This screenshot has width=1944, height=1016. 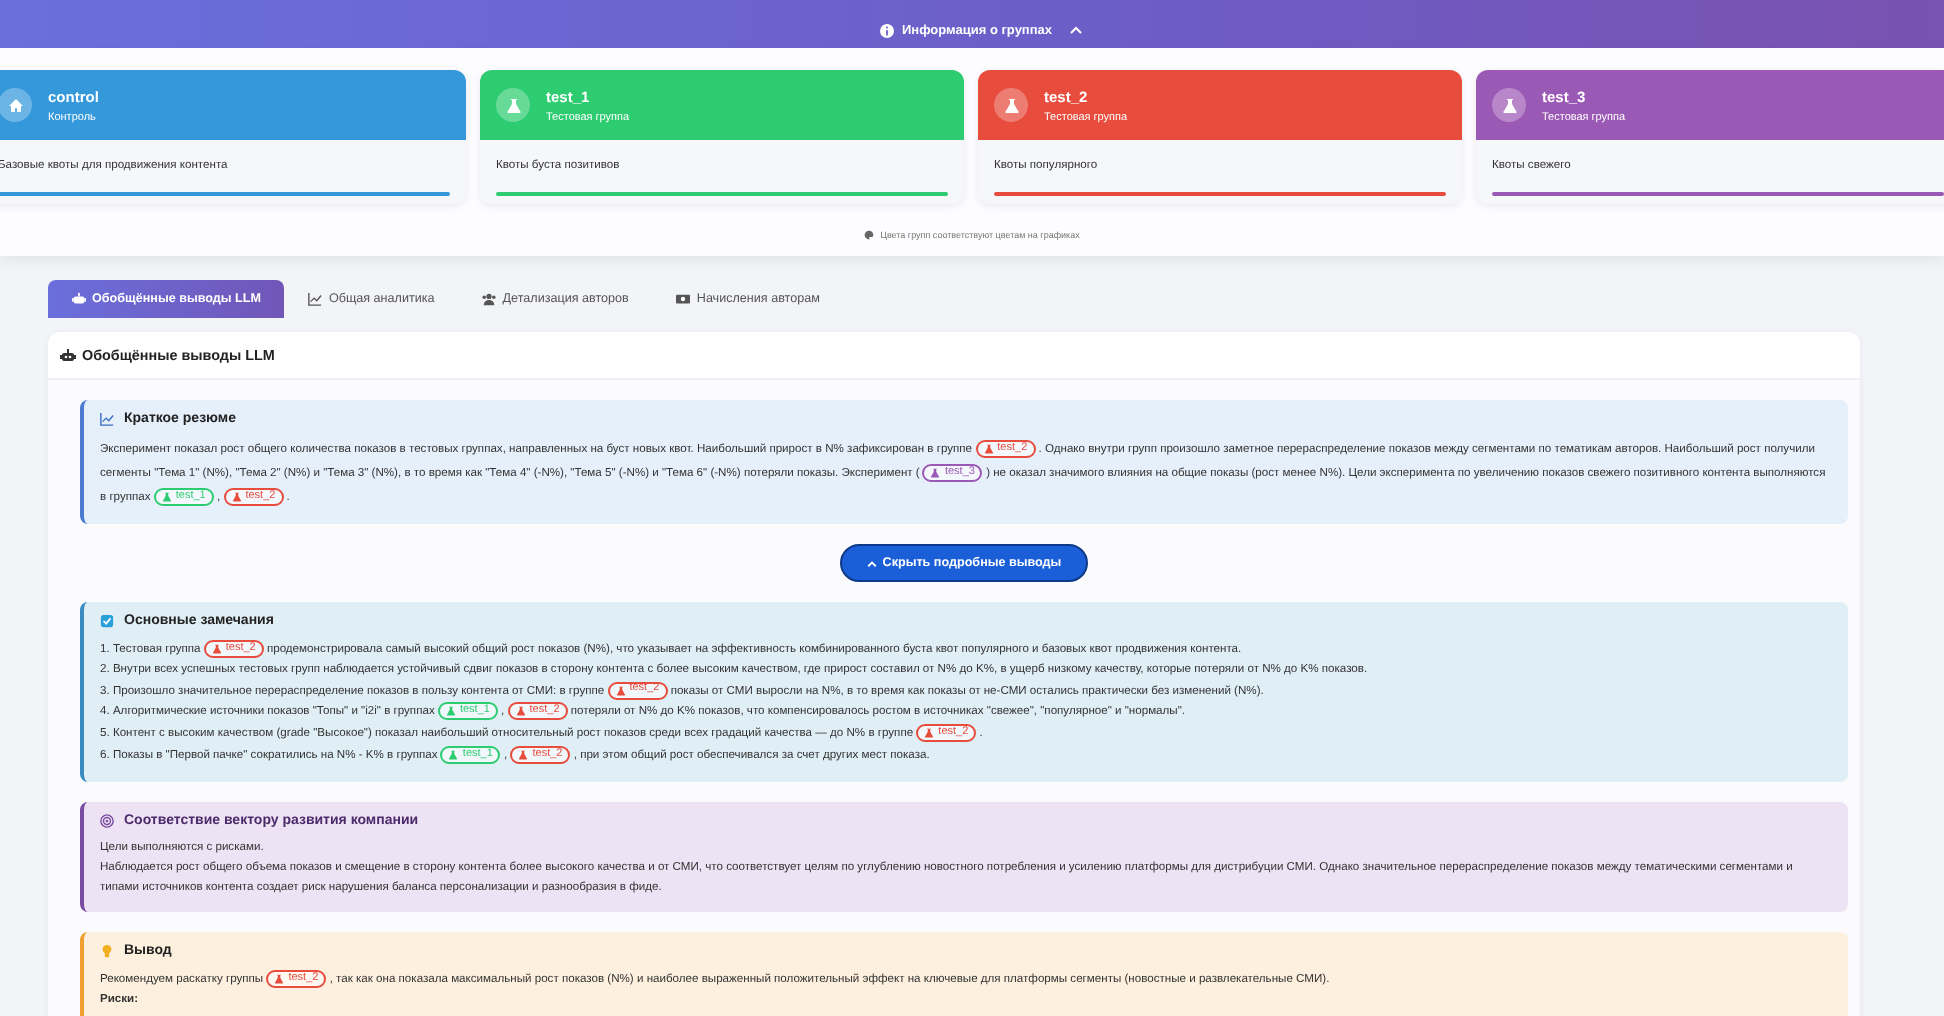 I want to click on target-icon, so click(x=107, y=820).